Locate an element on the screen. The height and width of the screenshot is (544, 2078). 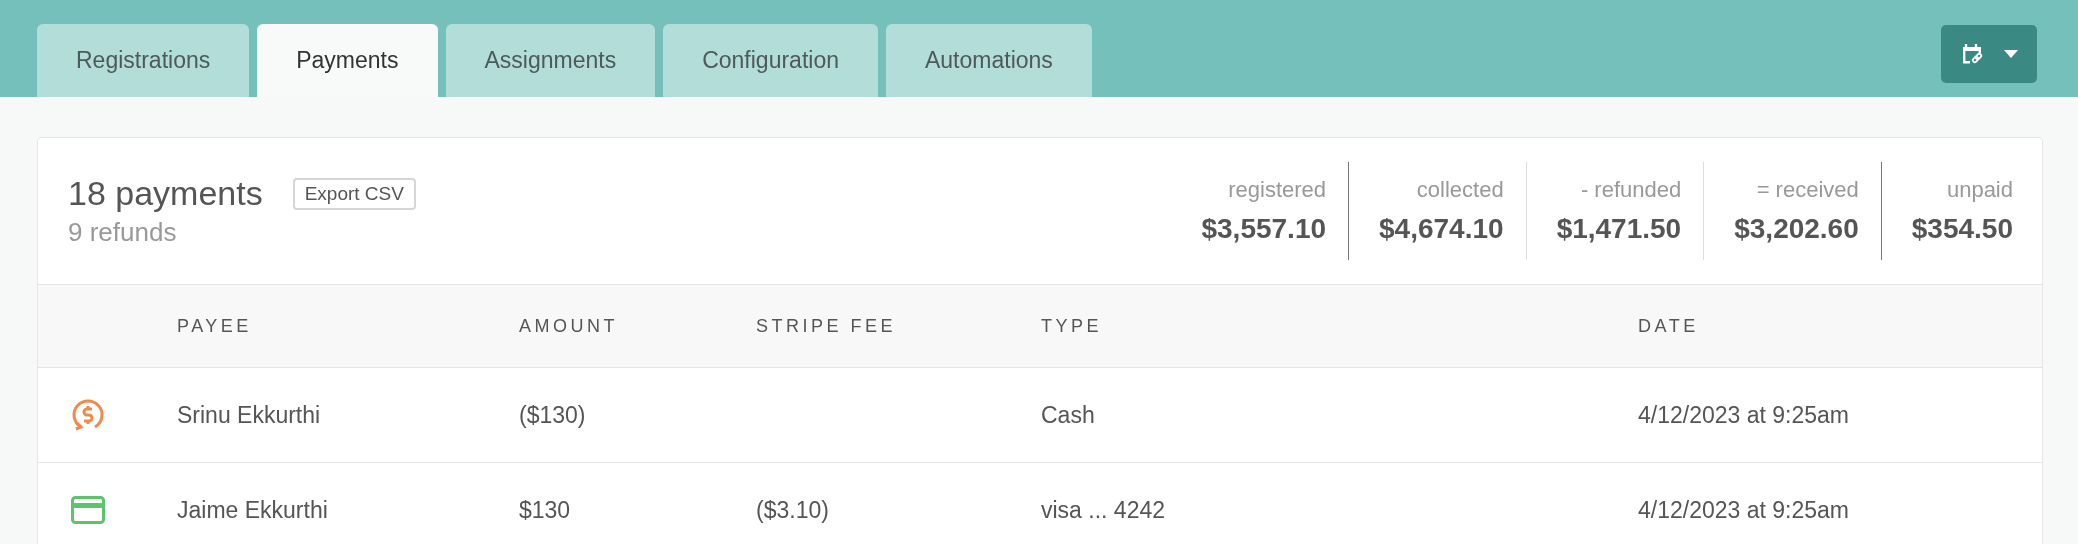
table-cell-text: Srinu Ekkurthi is located at coordinates (249, 415).